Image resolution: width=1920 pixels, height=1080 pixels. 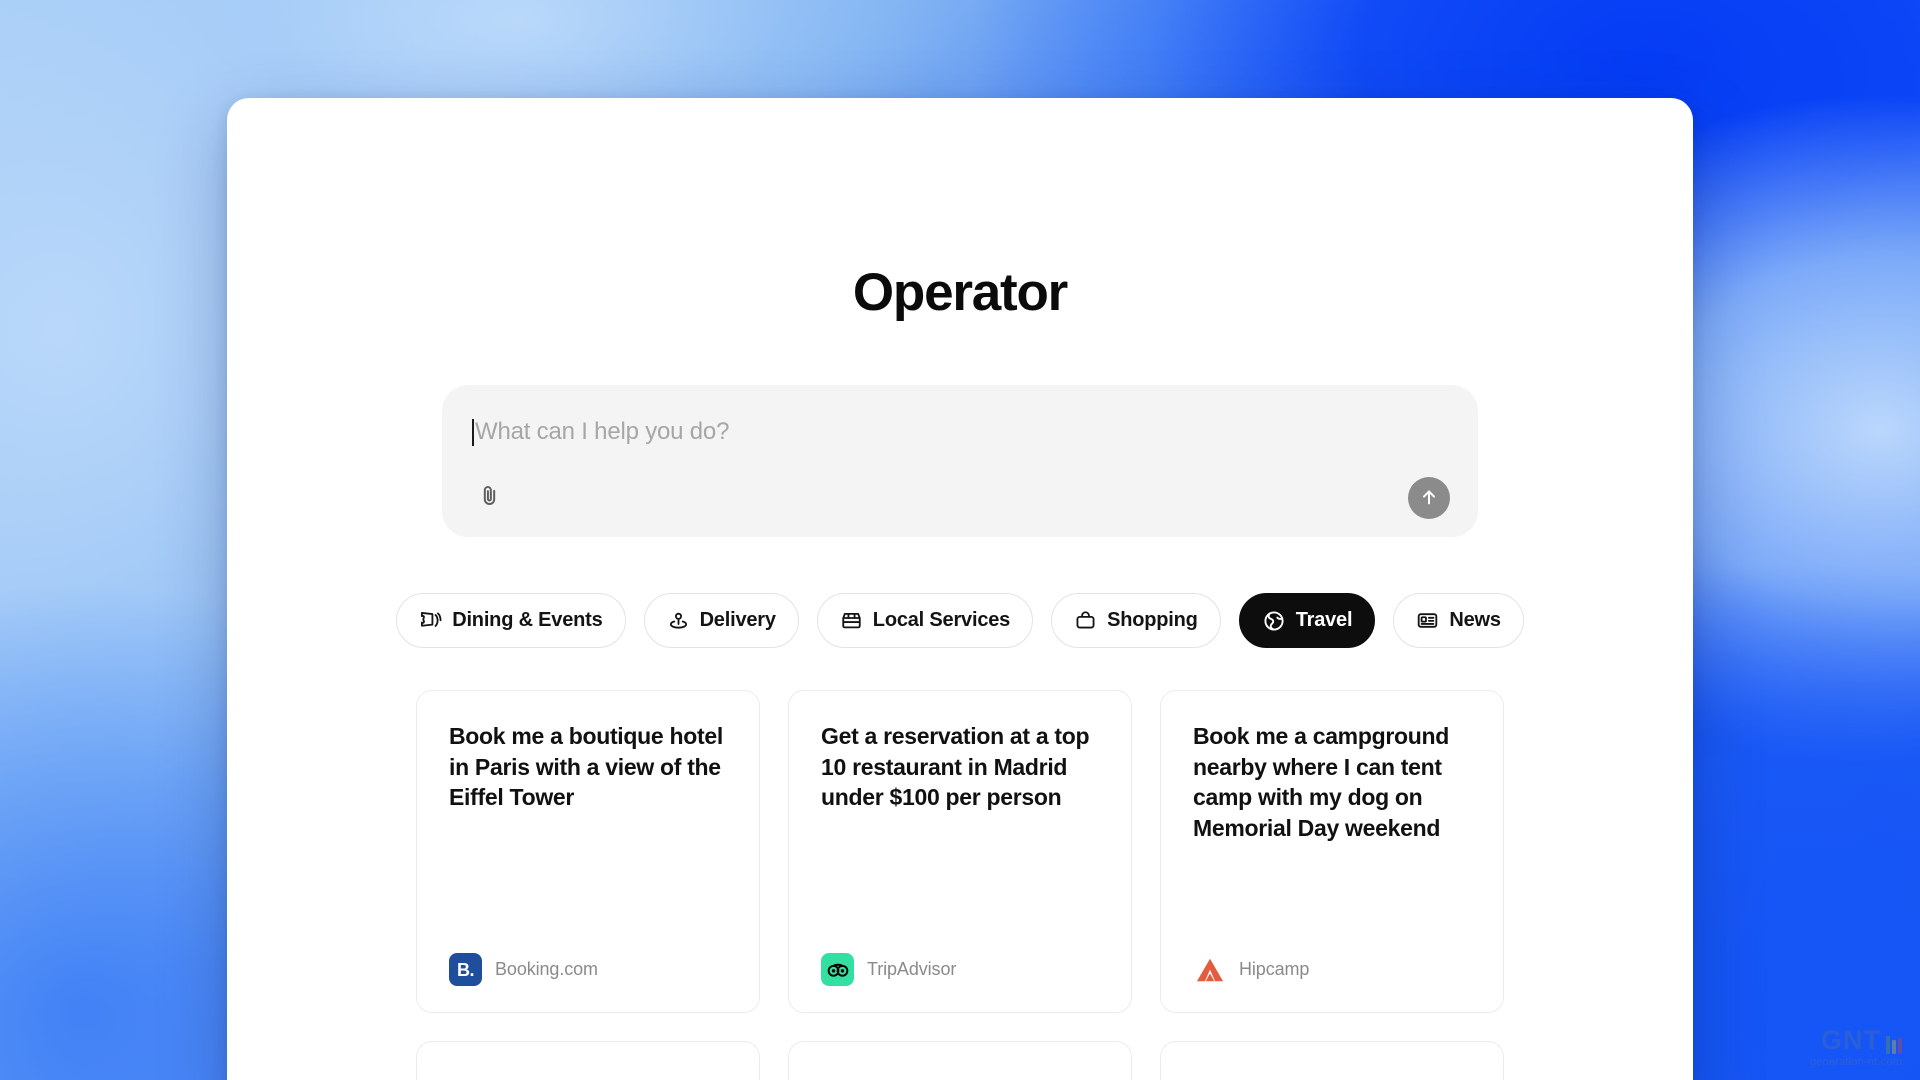 I want to click on watermark-row: GNT, so click(x=1856, y=1040).